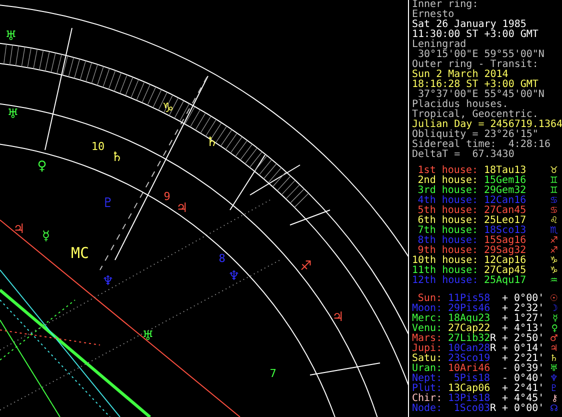  I want to click on zodiac-sign-symbol: ♒, so click(554, 281).